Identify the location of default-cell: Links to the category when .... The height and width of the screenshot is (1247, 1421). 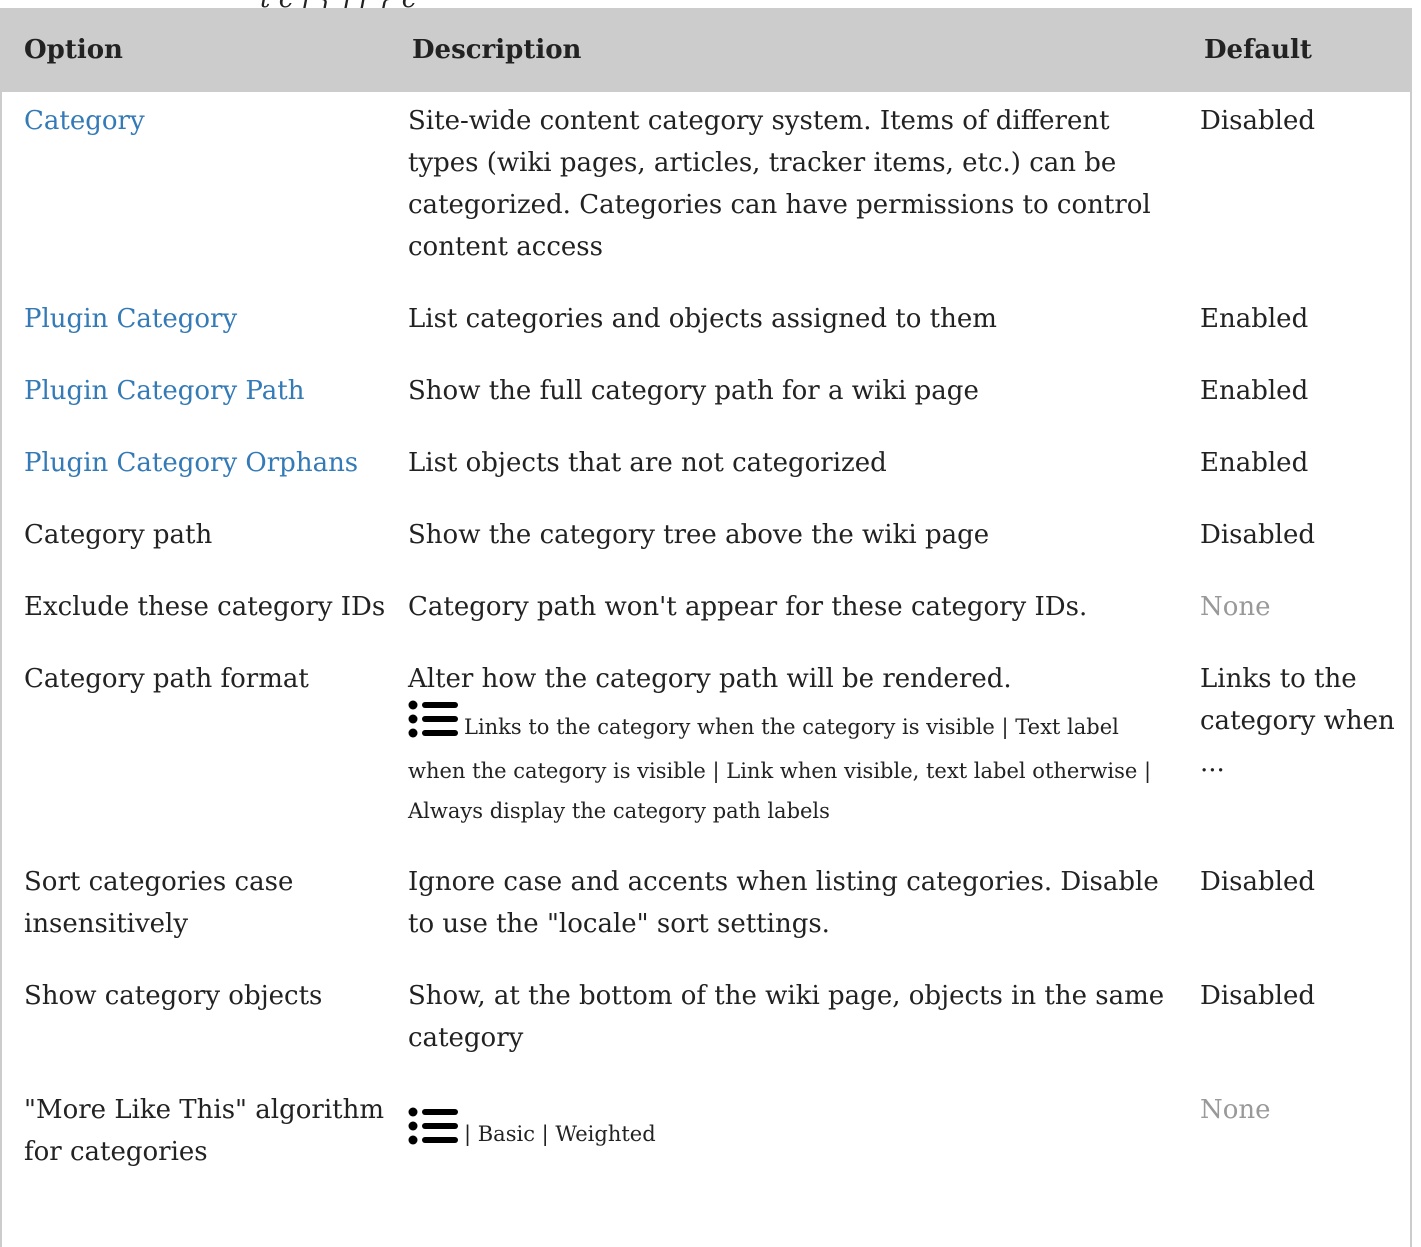
(1297, 721).